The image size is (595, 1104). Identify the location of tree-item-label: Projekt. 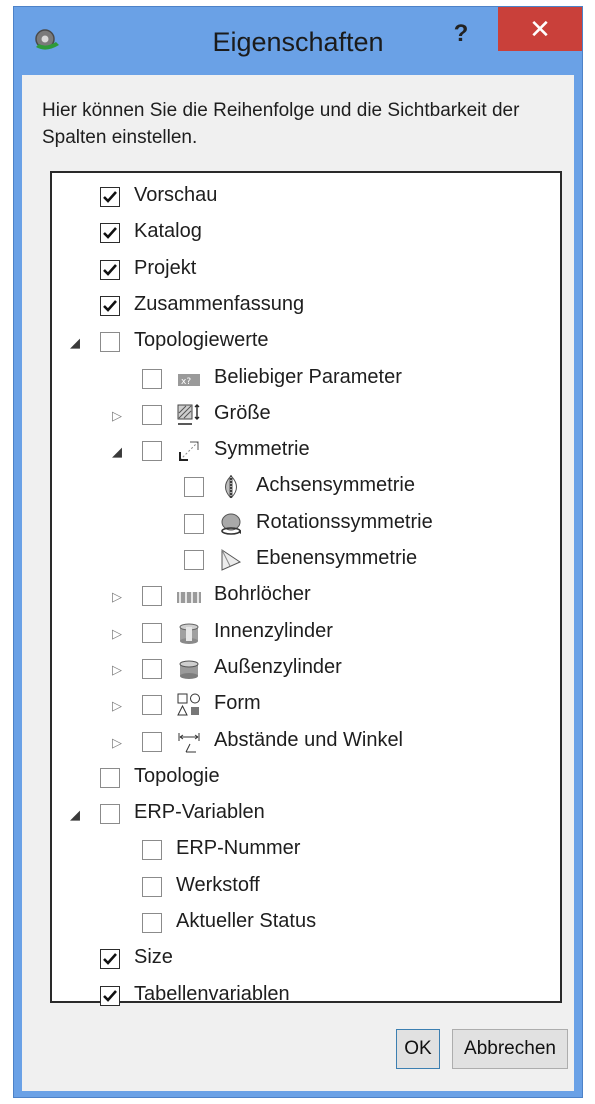
(165, 267).